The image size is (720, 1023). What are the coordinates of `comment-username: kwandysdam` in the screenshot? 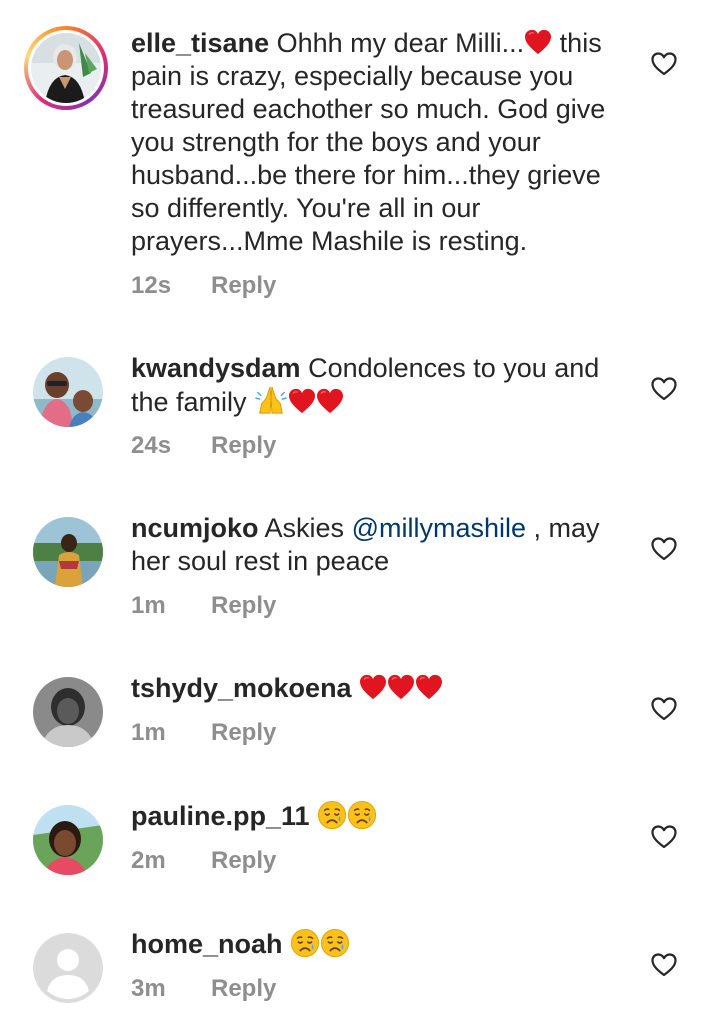 It's located at (216, 368).